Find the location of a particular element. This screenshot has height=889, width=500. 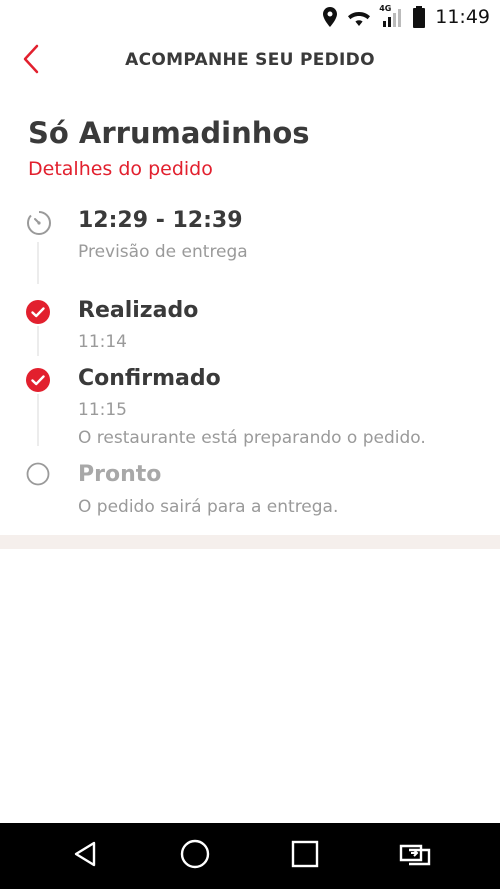

page-title: ACOMPANHE SEU PEDIDO is located at coordinates (250, 60).